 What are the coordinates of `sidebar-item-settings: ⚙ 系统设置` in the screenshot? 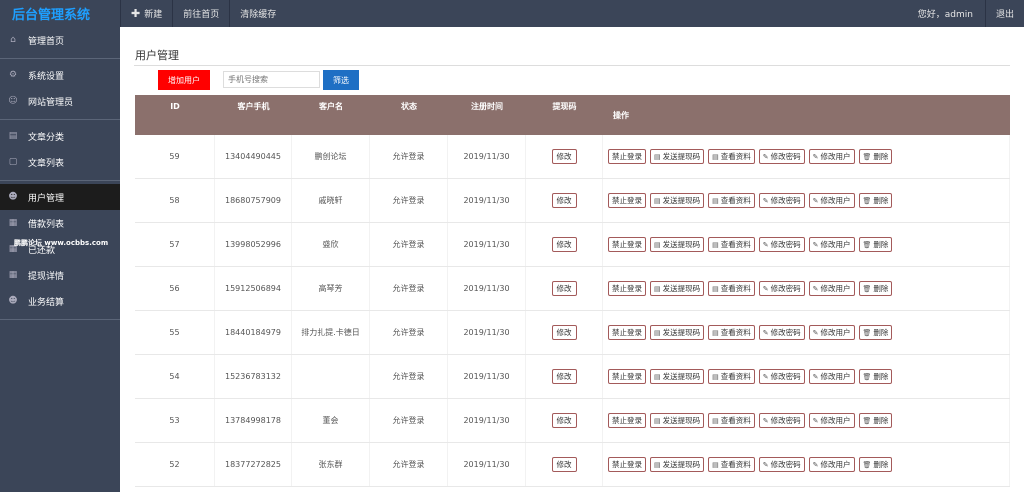 It's located at (60, 75).